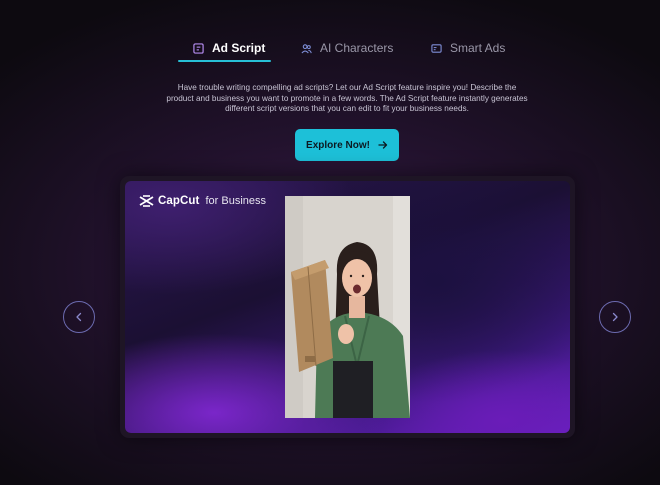 The height and width of the screenshot is (485, 660). I want to click on active-tab-indicator, so click(224, 61).